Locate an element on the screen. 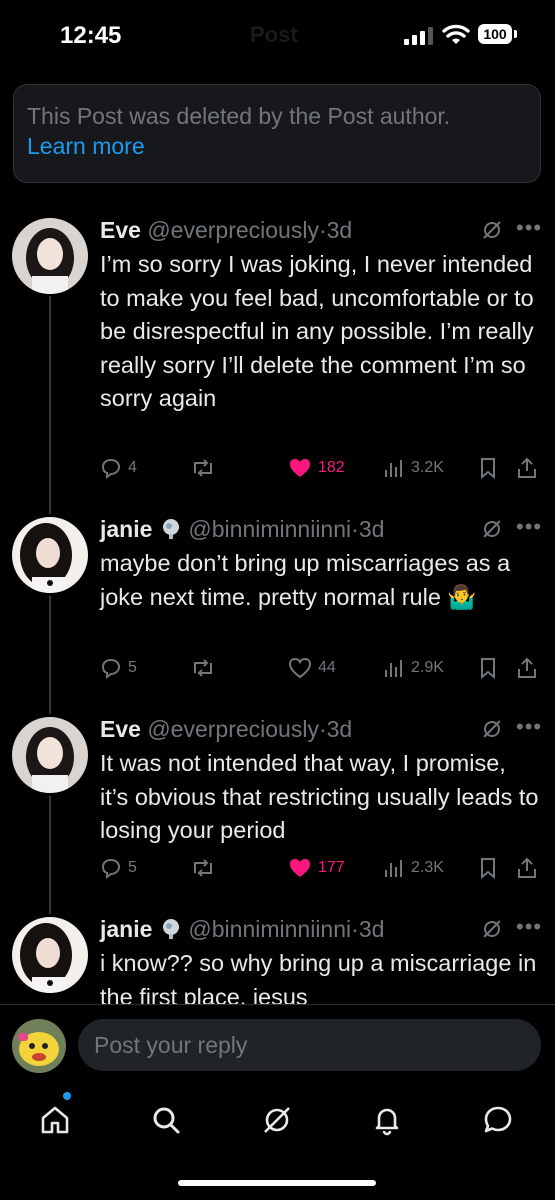  reply-button: 4 is located at coordinates (118, 468).